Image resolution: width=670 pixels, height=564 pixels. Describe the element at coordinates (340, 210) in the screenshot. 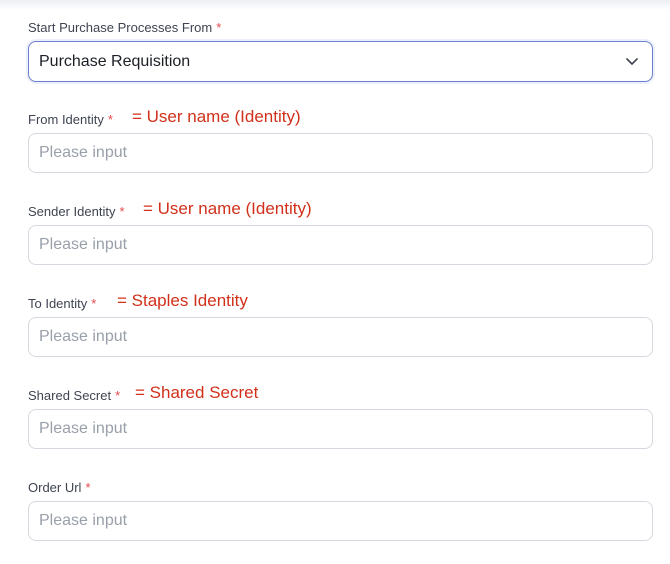

I see `sender-identity-label-row: Sender Identity * = User name (Identity)` at that location.